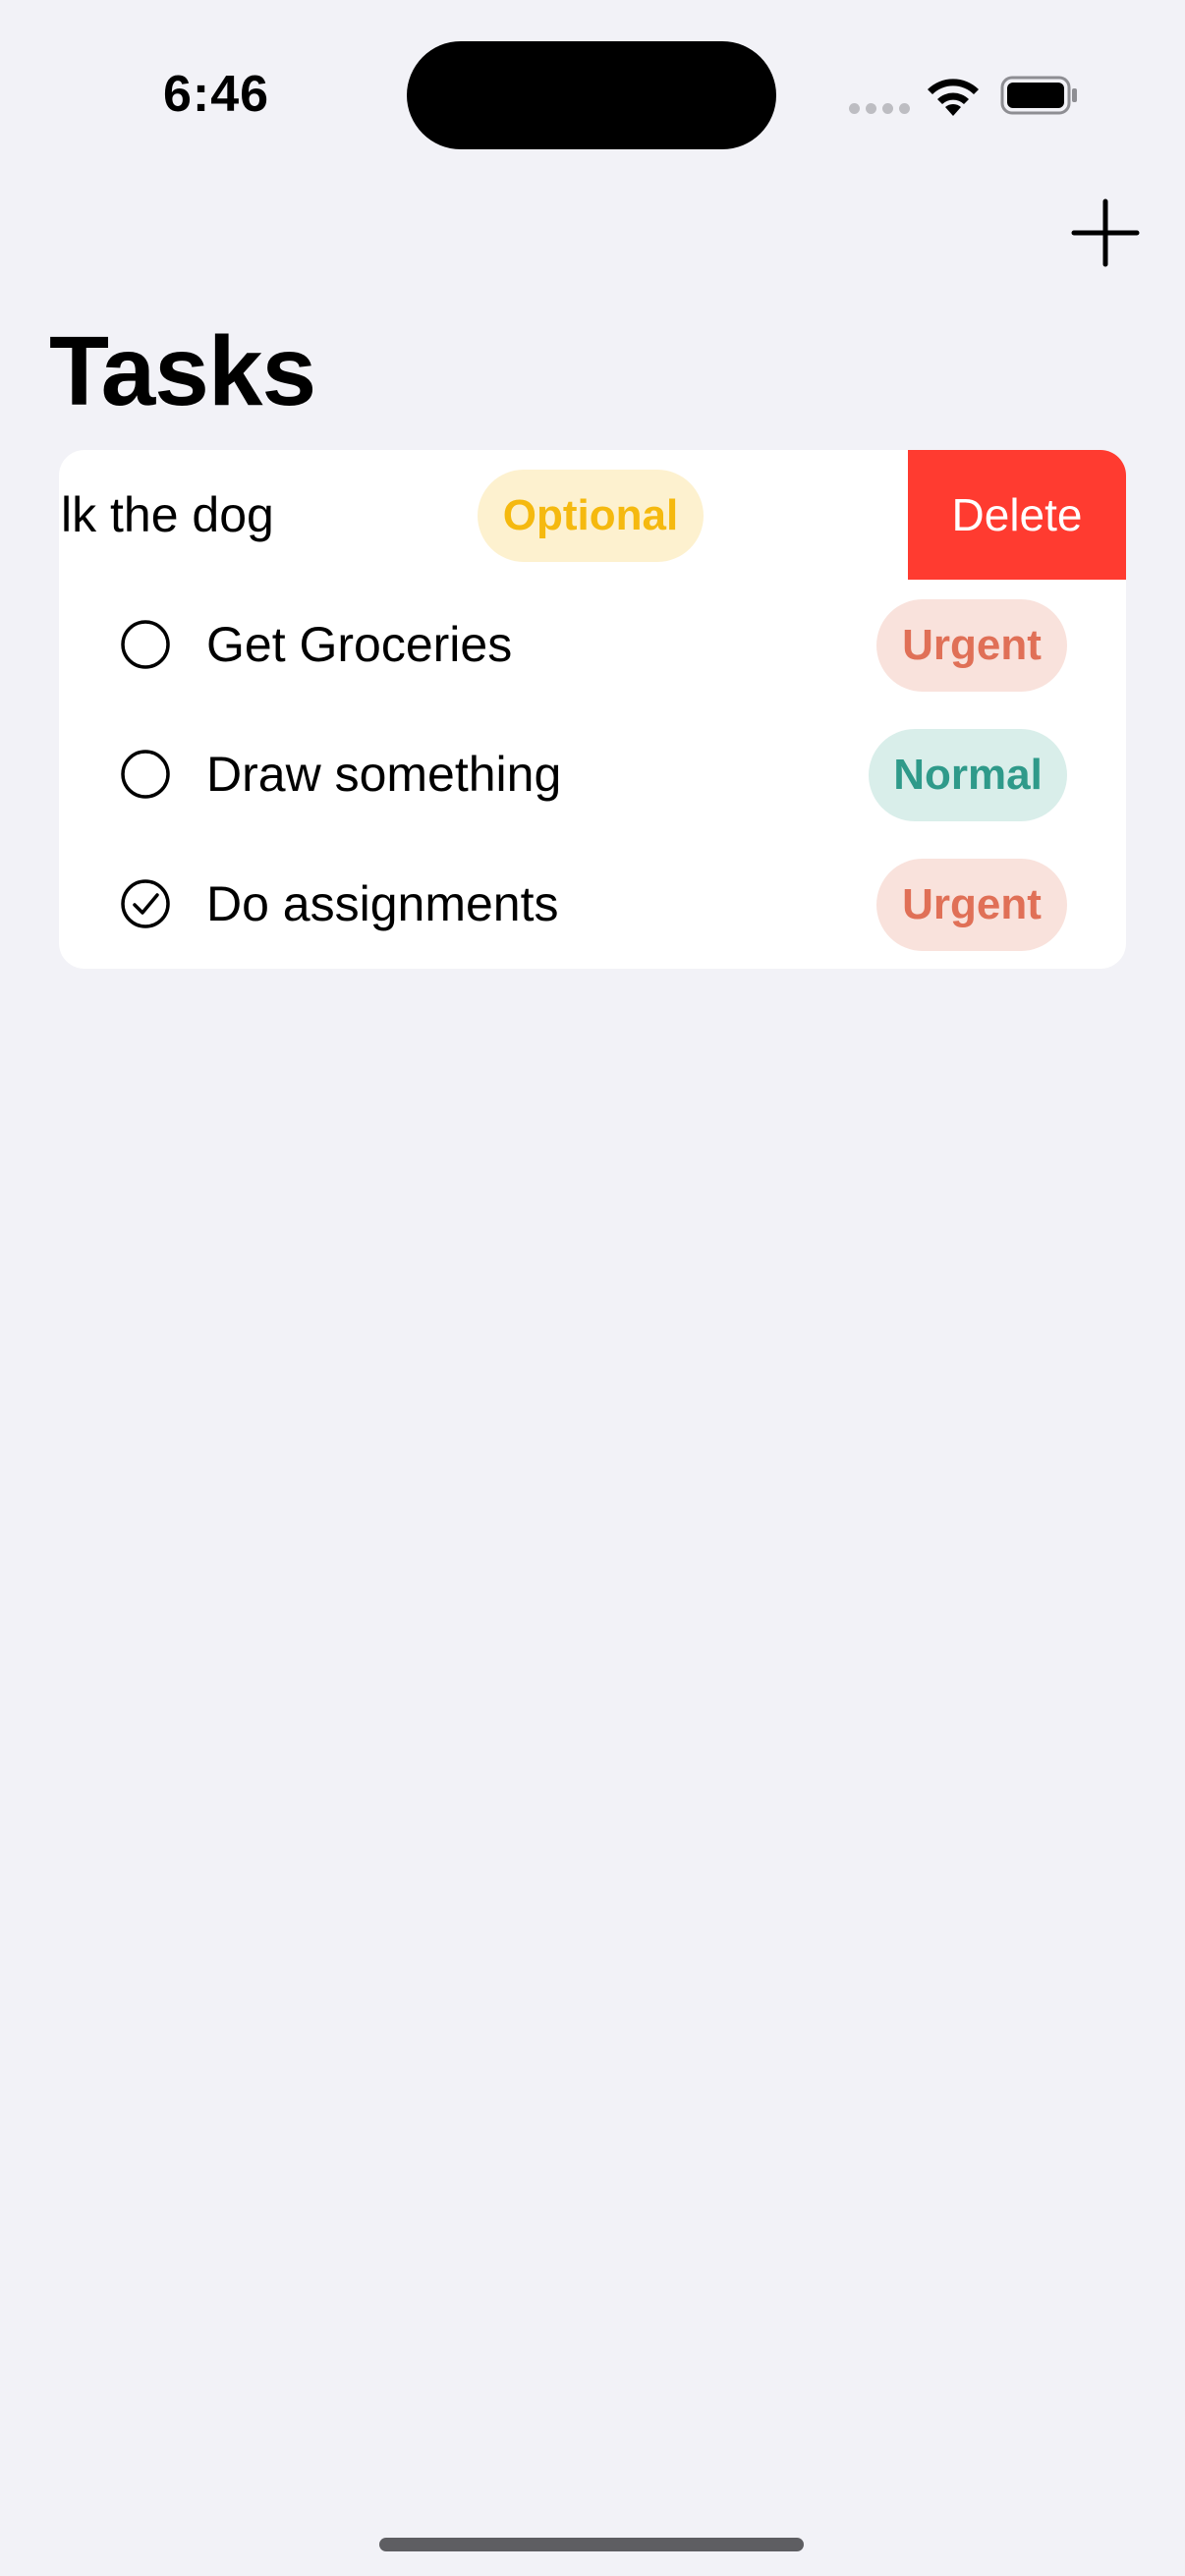  I want to click on cellular-signal-icon, so click(880, 108).